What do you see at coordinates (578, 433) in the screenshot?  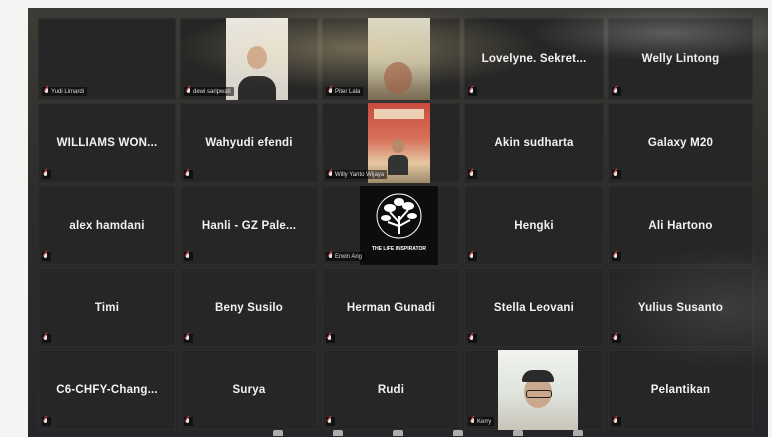 I see `reactions-icon` at bounding box center [578, 433].